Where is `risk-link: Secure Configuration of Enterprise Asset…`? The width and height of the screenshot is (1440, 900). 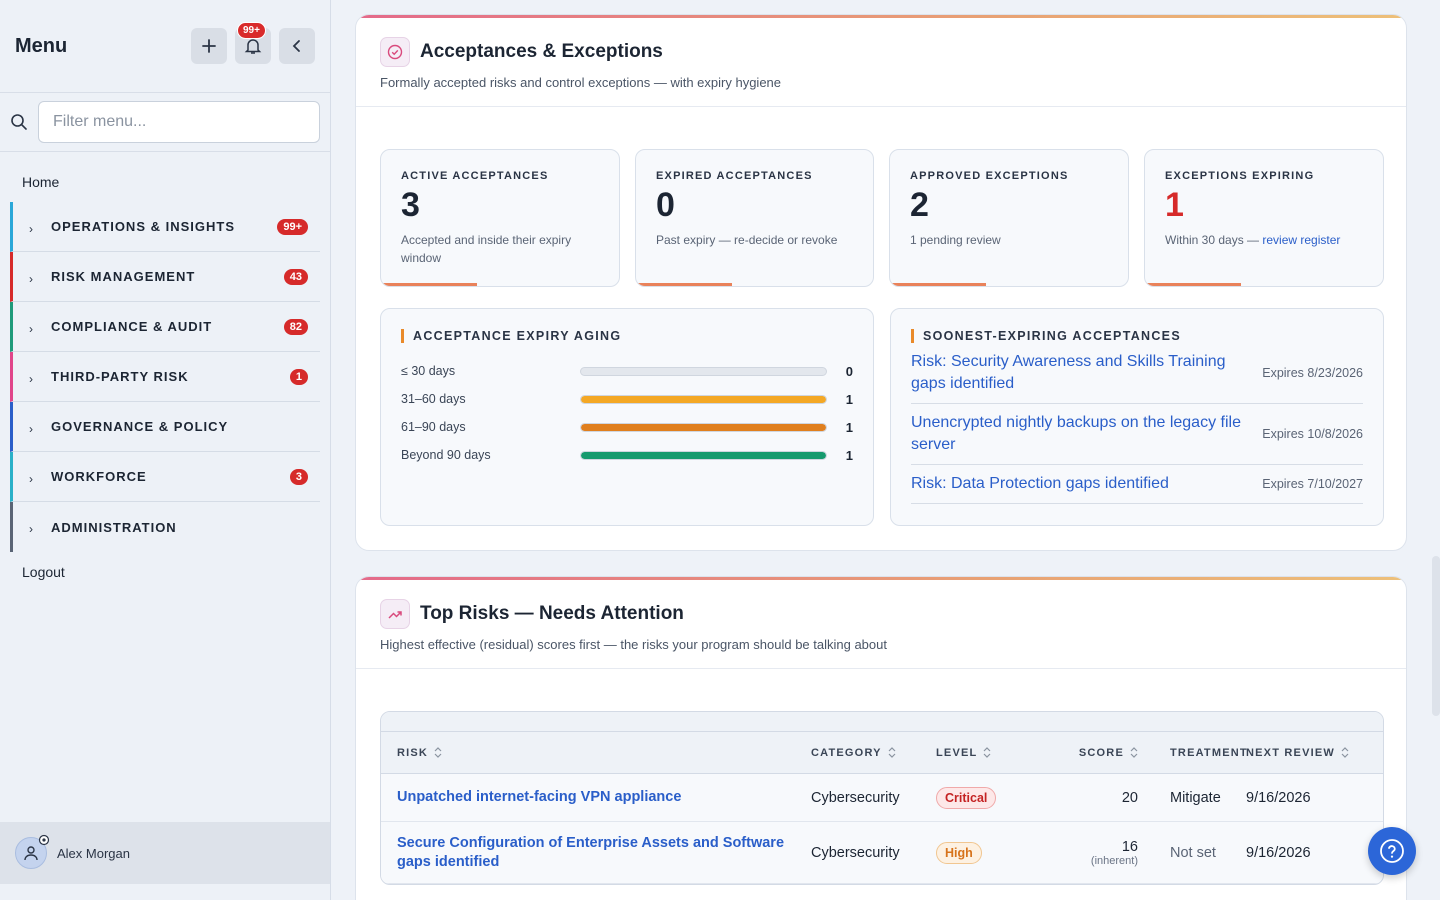
risk-link: Secure Configuration of Enterprise Asset… is located at coordinates (592, 853).